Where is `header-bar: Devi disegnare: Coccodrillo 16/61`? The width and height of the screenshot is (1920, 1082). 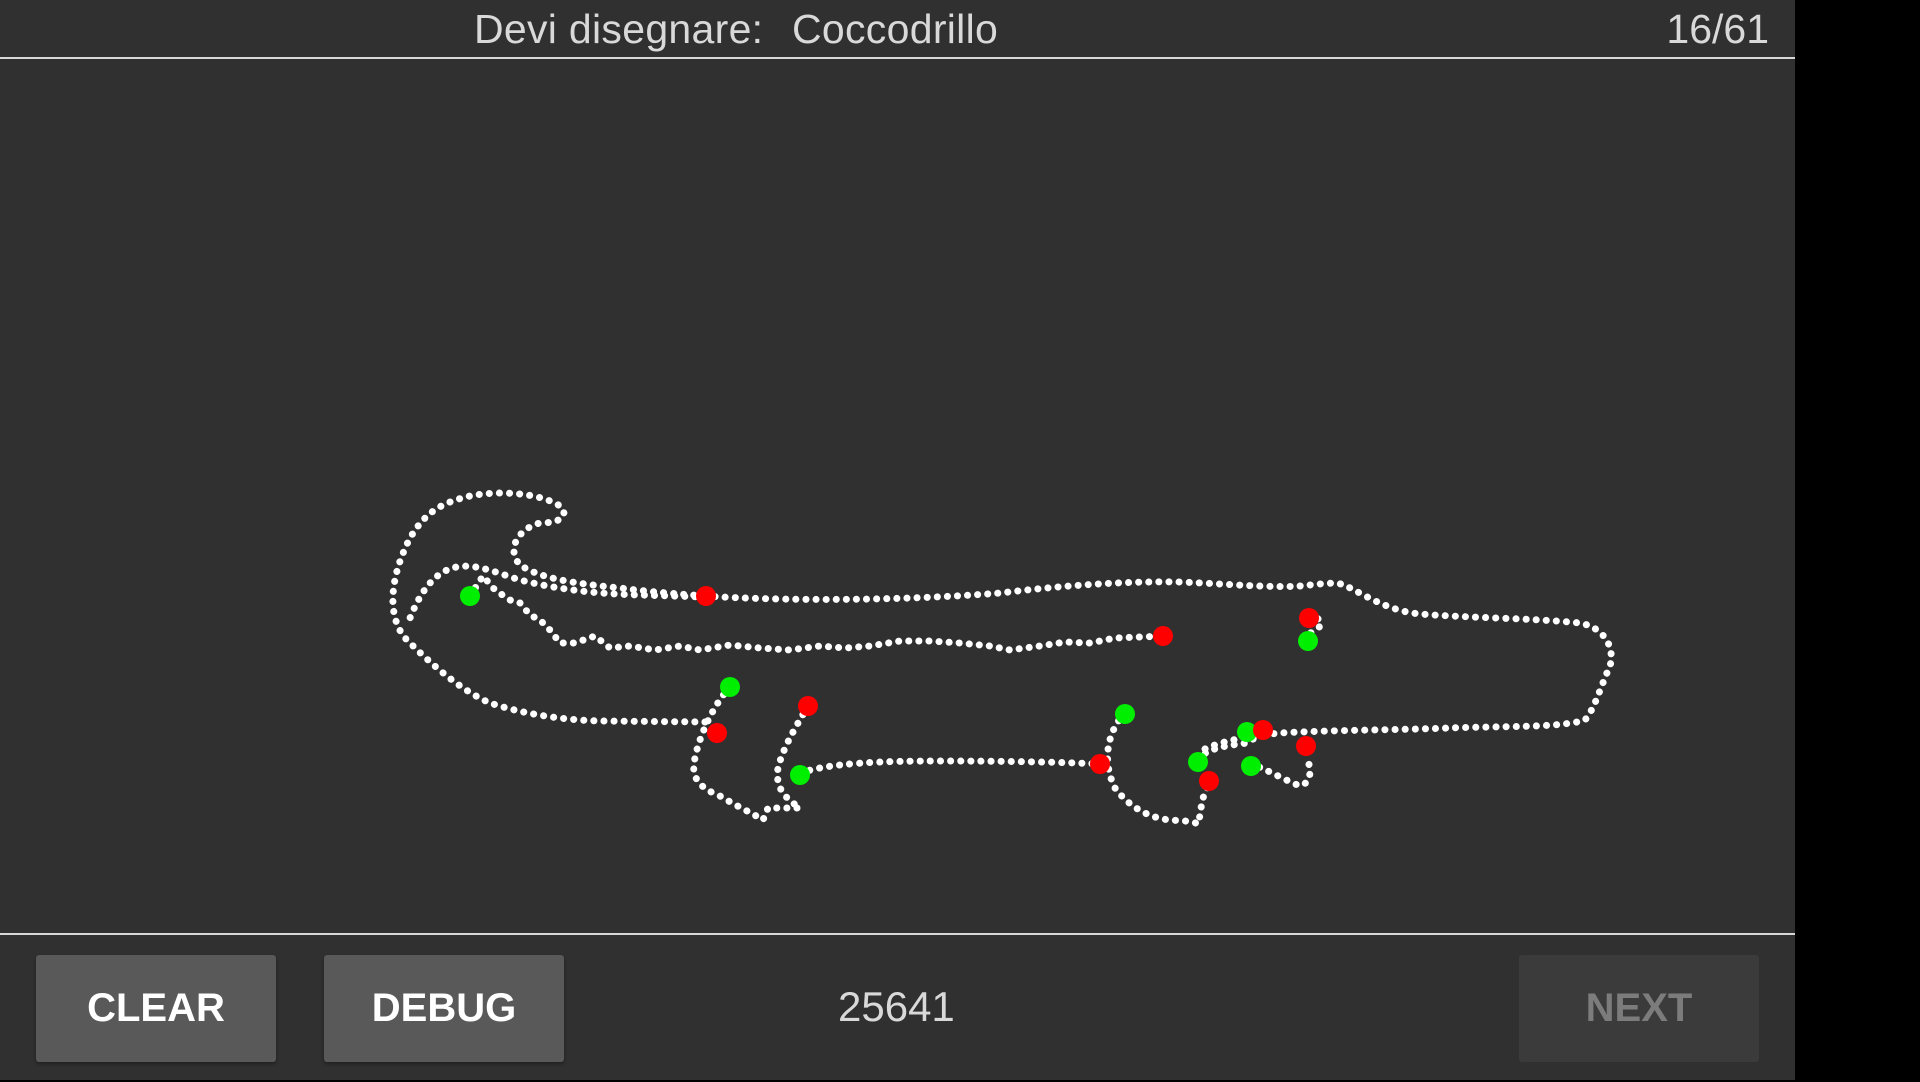 header-bar: Devi disegnare: Coccodrillo 16/61 is located at coordinates (897, 29).